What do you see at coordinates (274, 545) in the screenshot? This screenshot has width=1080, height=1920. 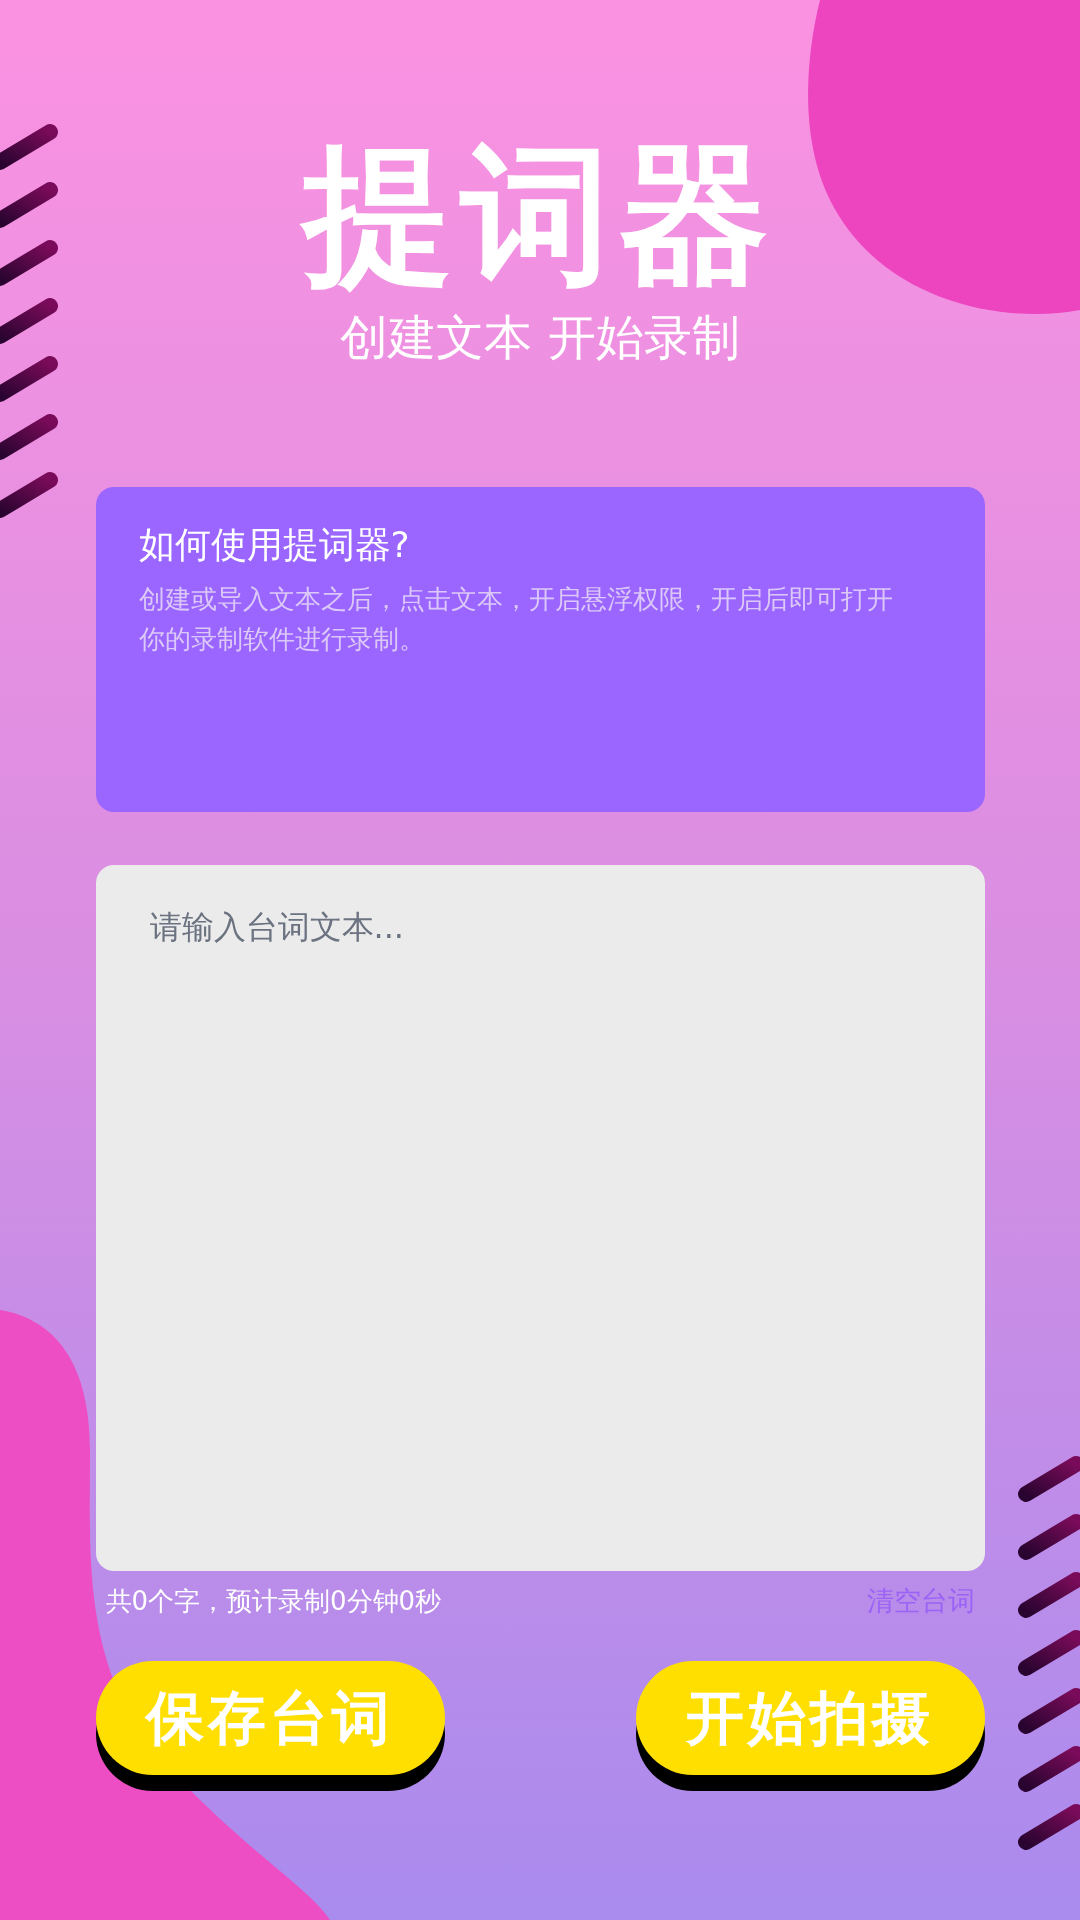 I see `help-title: 如何使用提词器?` at bounding box center [274, 545].